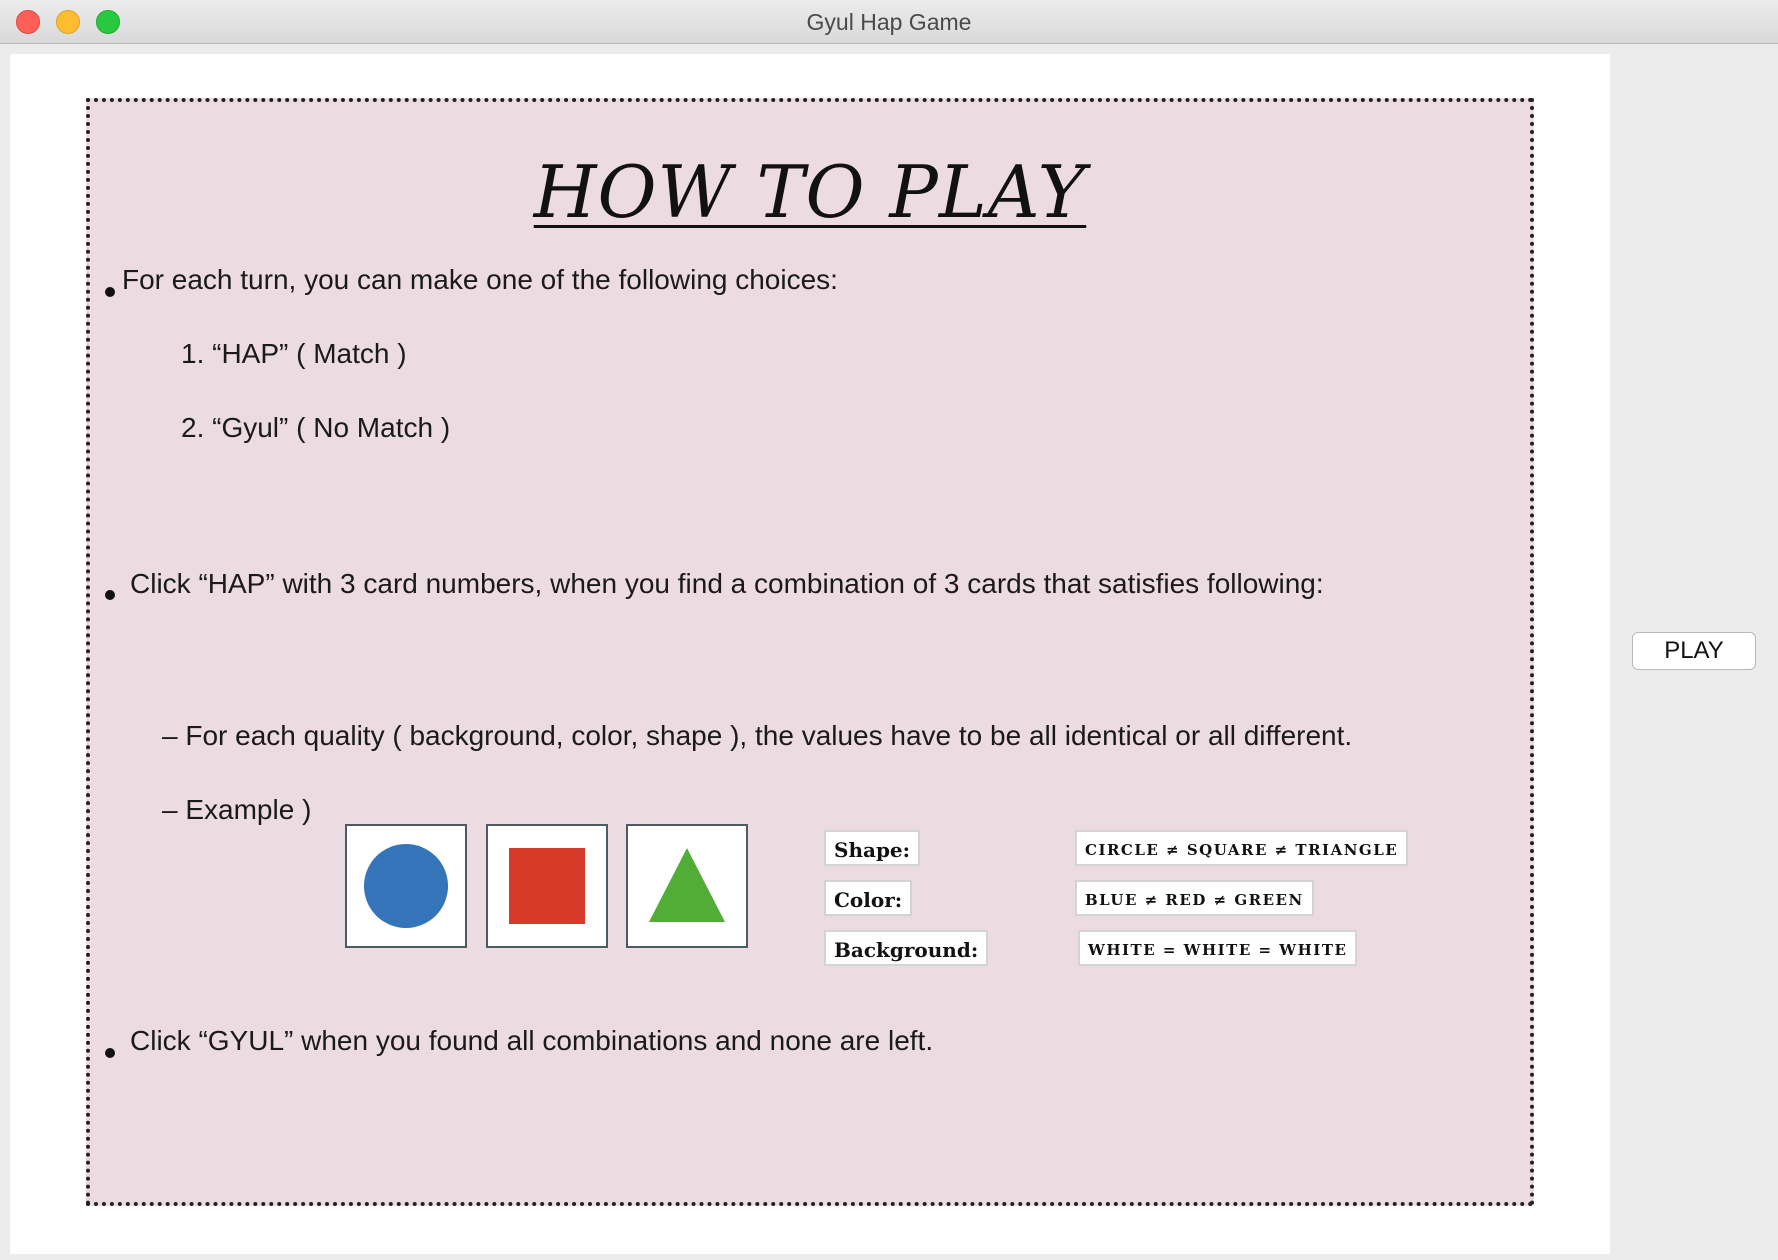 The image size is (1778, 1260). I want to click on shape-key-label: Shape:, so click(872, 848).